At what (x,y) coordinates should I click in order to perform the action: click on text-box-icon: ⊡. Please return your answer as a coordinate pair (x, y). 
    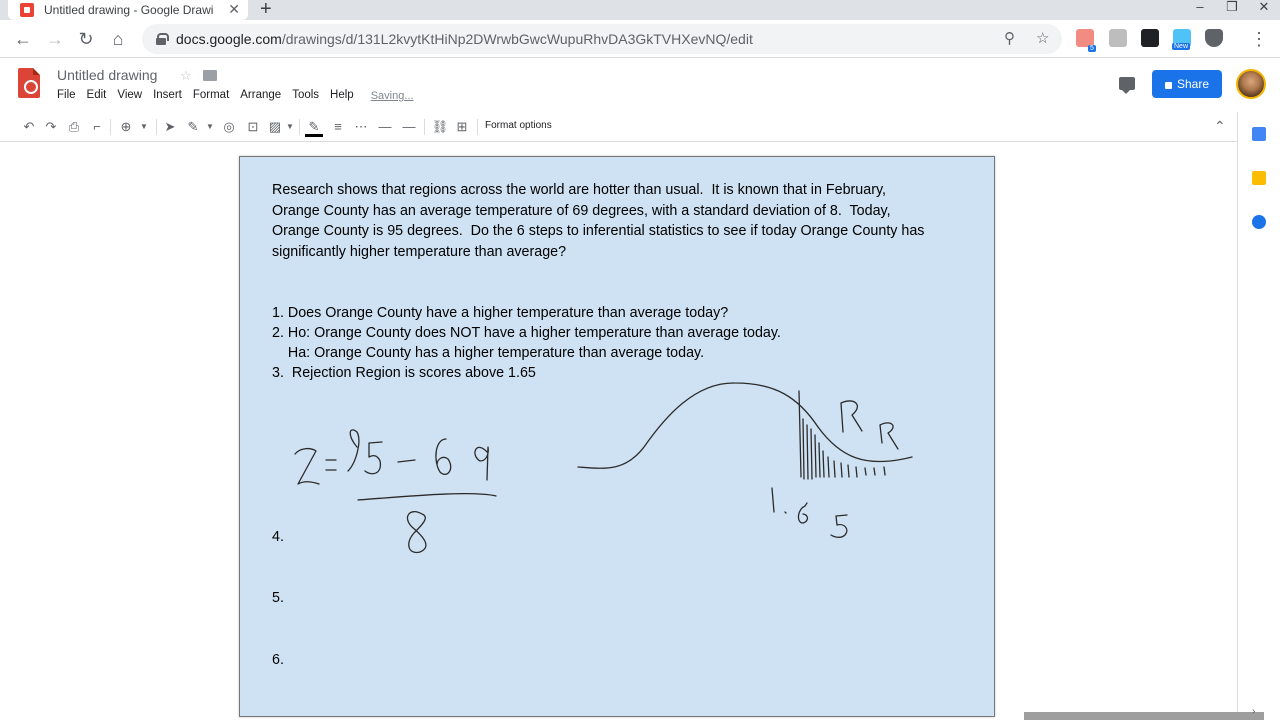
    Looking at the image, I should click on (253, 127).